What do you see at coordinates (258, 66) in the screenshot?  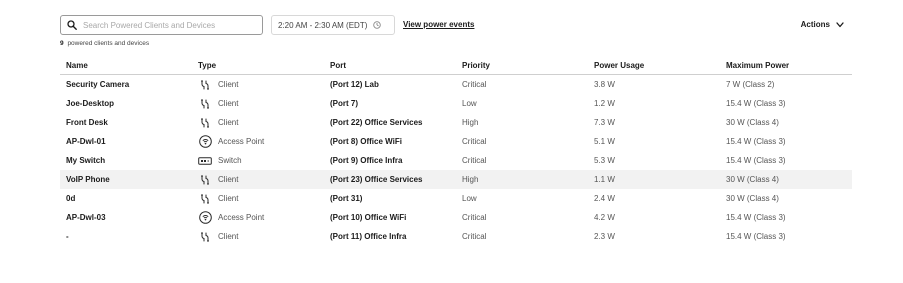 I see `column-header-type: Type` at bounding box center [258, 66].